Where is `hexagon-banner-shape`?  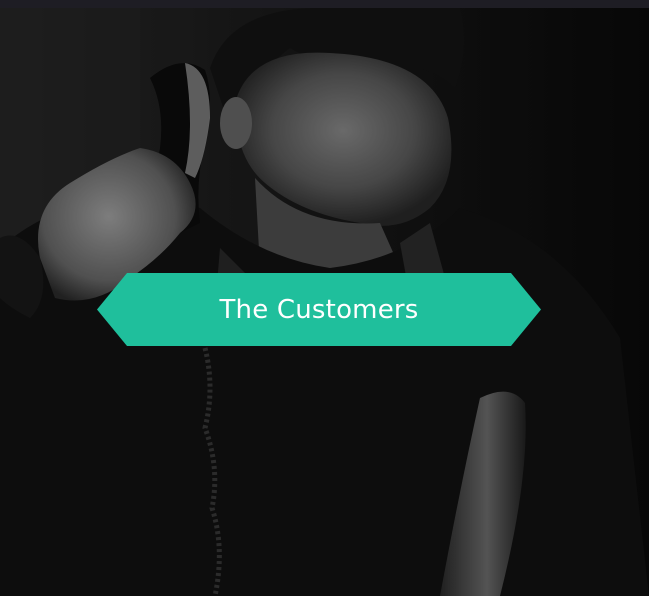
hexagon-banner-shape is located at coordinates (319, 309).